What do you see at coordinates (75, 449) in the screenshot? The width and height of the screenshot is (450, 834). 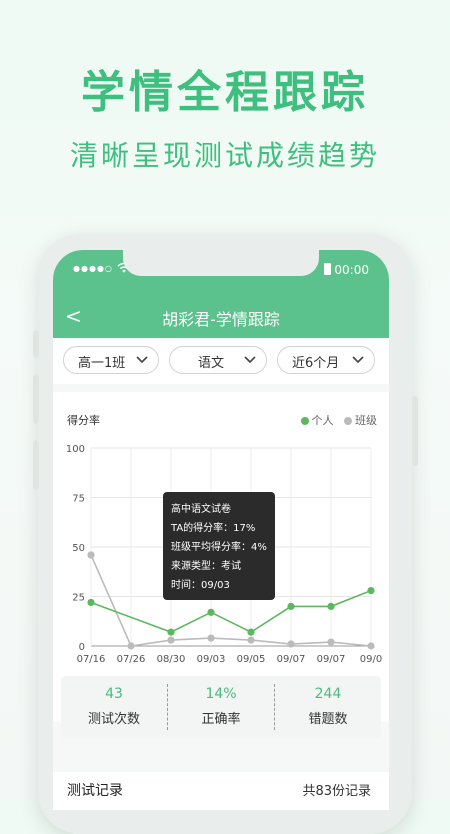 I see `y-tick-label: 100` at bounding box center [75, 449].